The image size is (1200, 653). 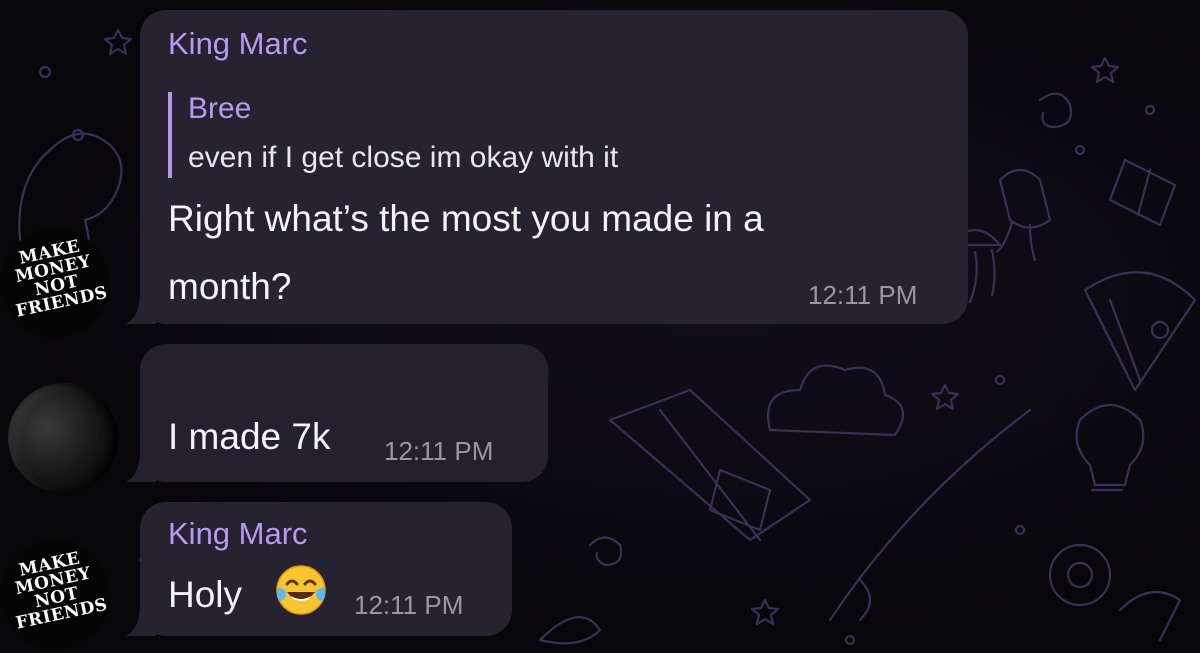 I want to click on reply-text: even if I get close im okay with it, so click(x=403, y=157).